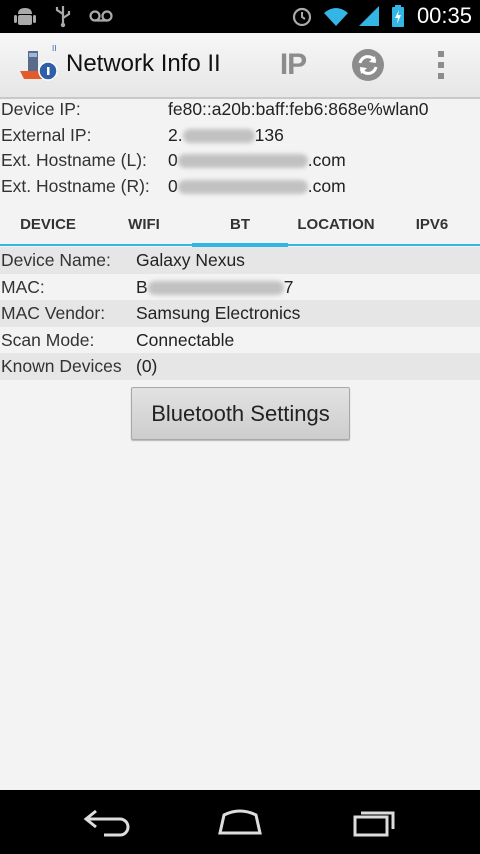  What do you see at coordinates (48, 224) in the screenshot?
I see `tab-device: DEVICE` at bounding box center [48, 224].